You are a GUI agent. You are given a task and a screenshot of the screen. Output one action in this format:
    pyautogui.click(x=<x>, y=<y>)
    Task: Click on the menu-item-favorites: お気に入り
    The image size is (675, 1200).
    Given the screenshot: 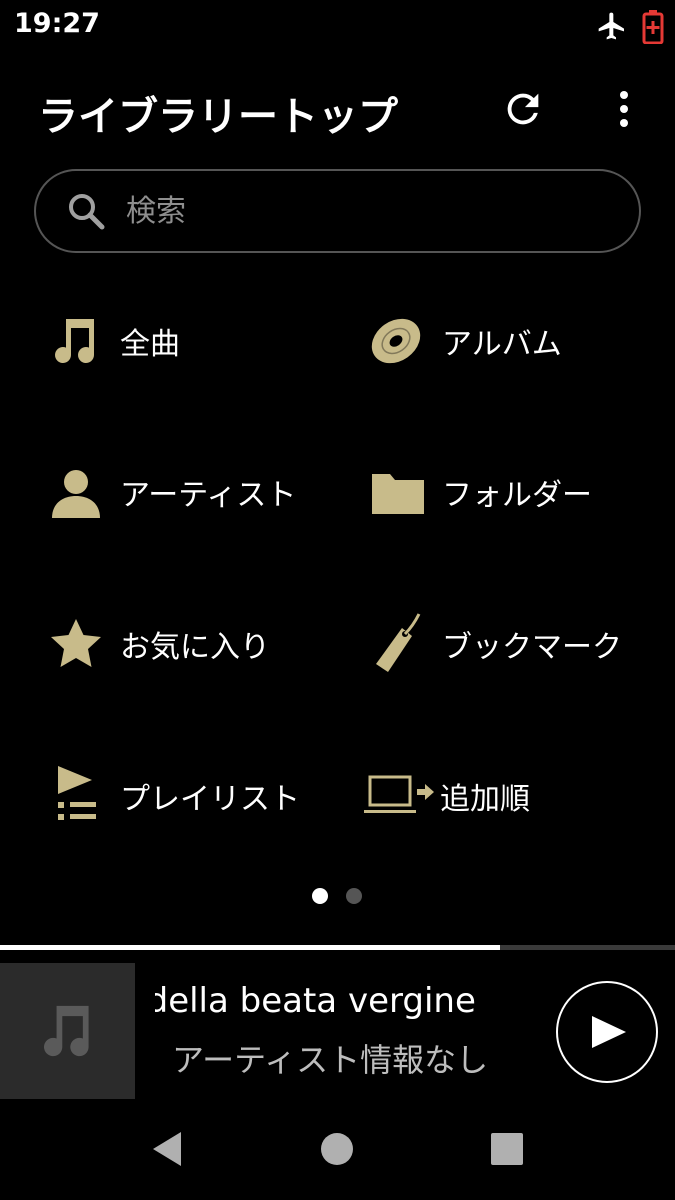 What is the action you would take?
    pyautogui.click(x=200, y=641)
    